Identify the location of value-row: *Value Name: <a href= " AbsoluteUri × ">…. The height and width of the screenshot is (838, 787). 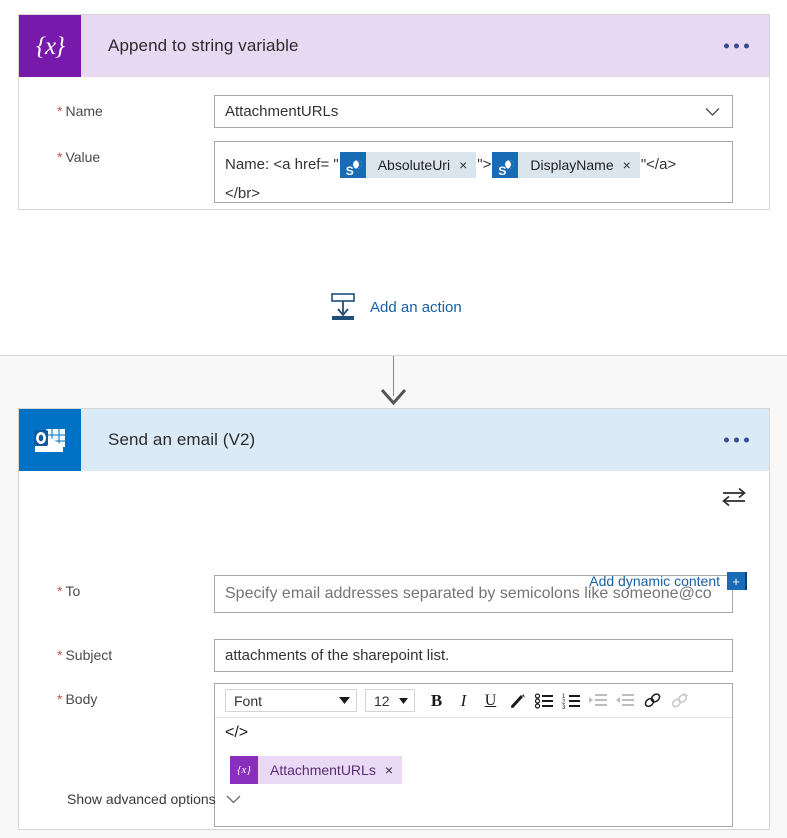
(394, 172).